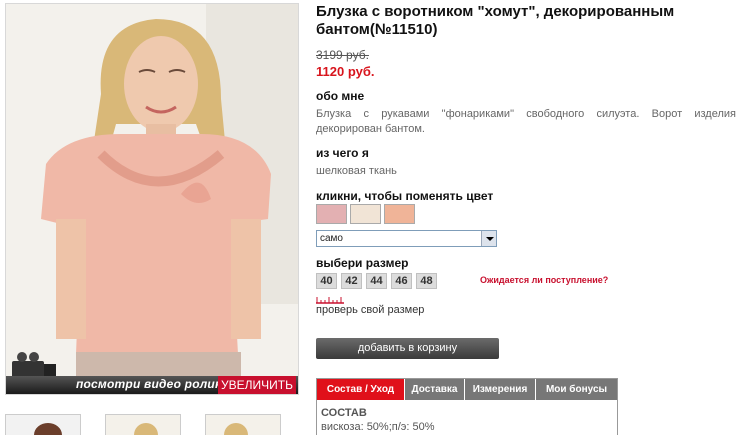 Image resolution: width=742 pixels, height=435 pixels. Describe the element at coordinates (467, 416) in the screenshot. I see `tab-content: СОСТАВ вискоза: 50%;п/э: 50%` at that location.